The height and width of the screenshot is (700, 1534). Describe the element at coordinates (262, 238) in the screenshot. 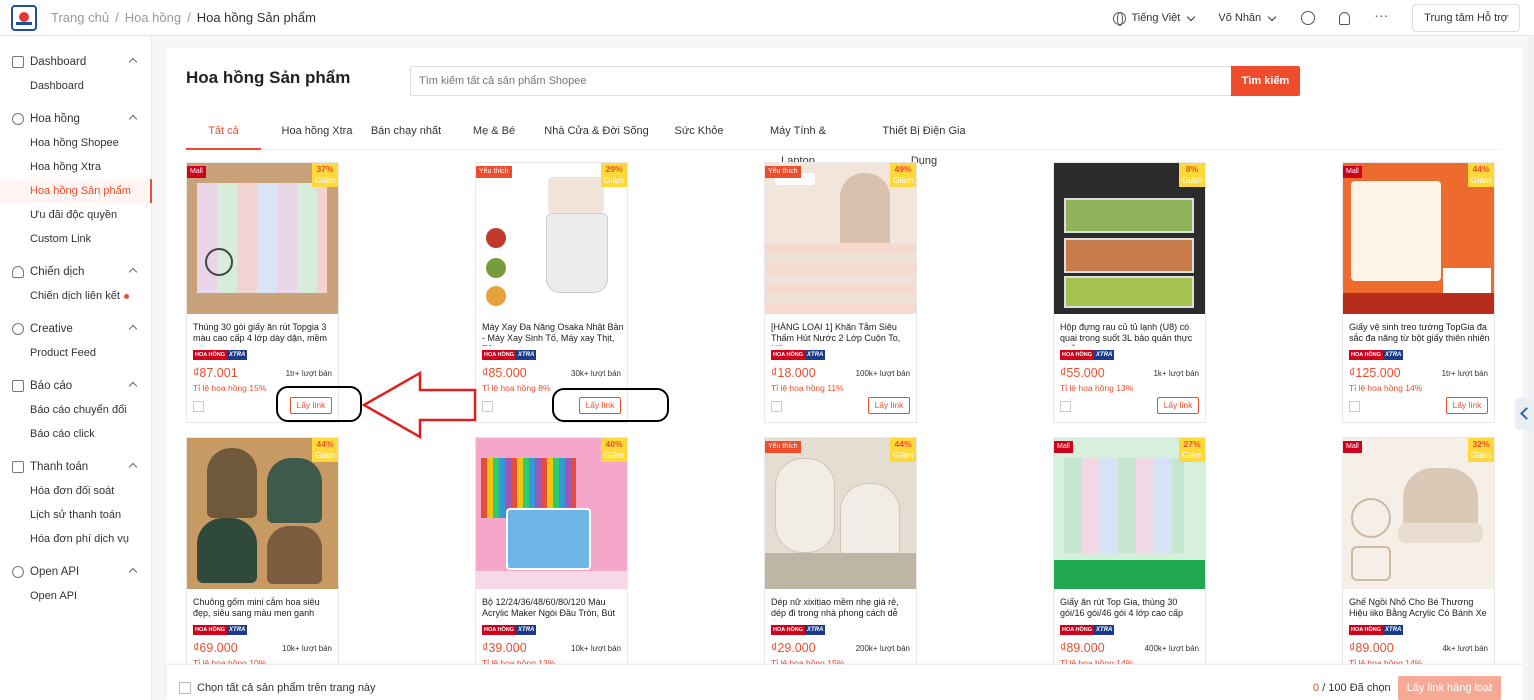

I see `product-image: Mall 37% Giảm` at that location.